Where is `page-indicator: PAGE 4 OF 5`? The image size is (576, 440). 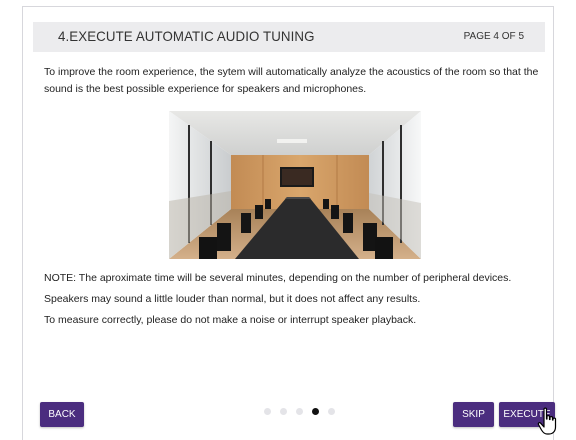 page-indicator: PAGE 4 OF 5 is located at coordinates (493, 36).